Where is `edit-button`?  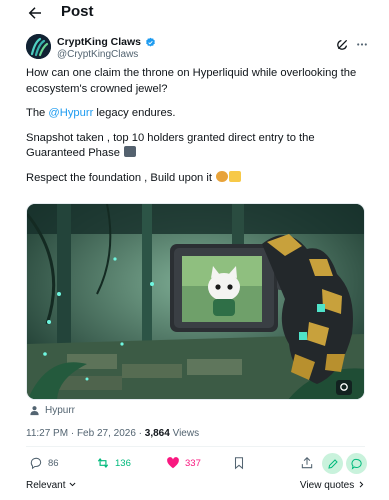
edit-button is located at coordinates (332, 463).